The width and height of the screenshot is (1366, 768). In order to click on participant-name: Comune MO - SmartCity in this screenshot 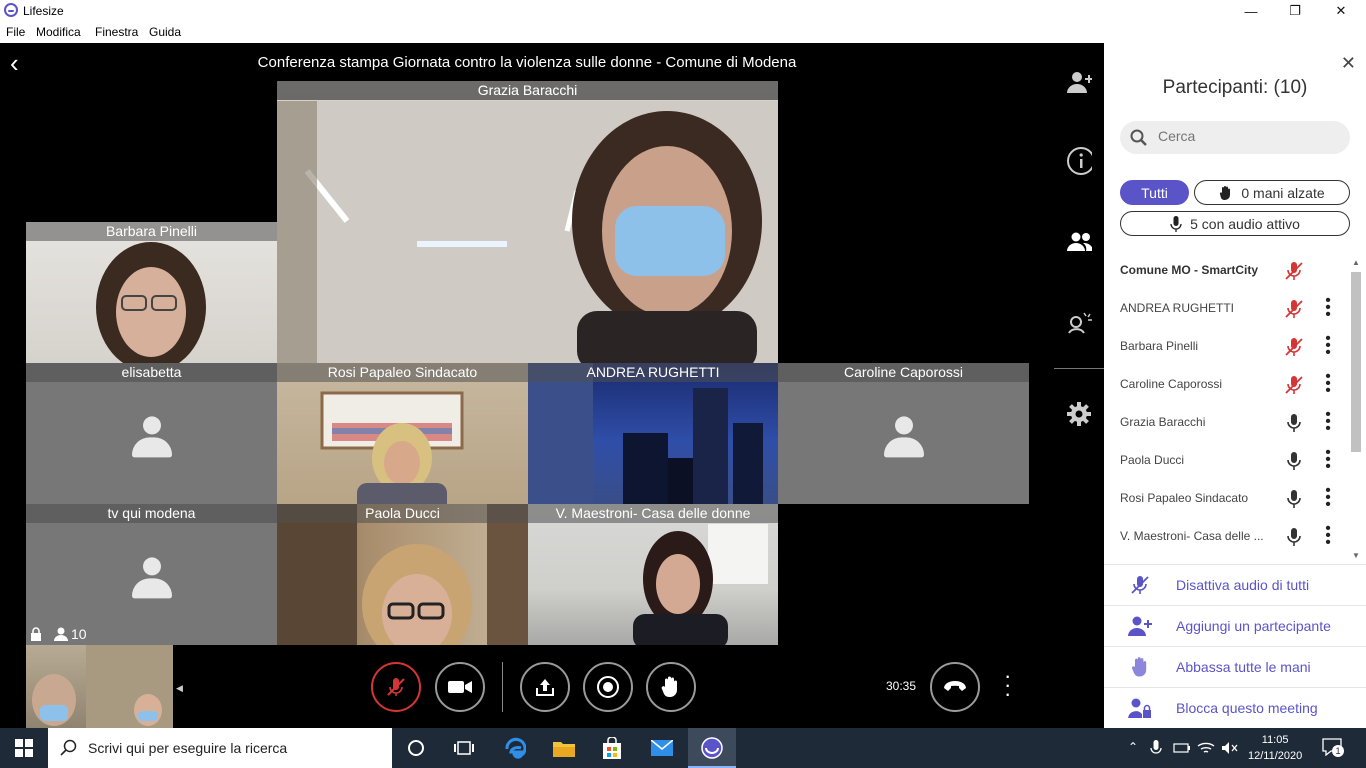, I will do `click(1189, 270)`.